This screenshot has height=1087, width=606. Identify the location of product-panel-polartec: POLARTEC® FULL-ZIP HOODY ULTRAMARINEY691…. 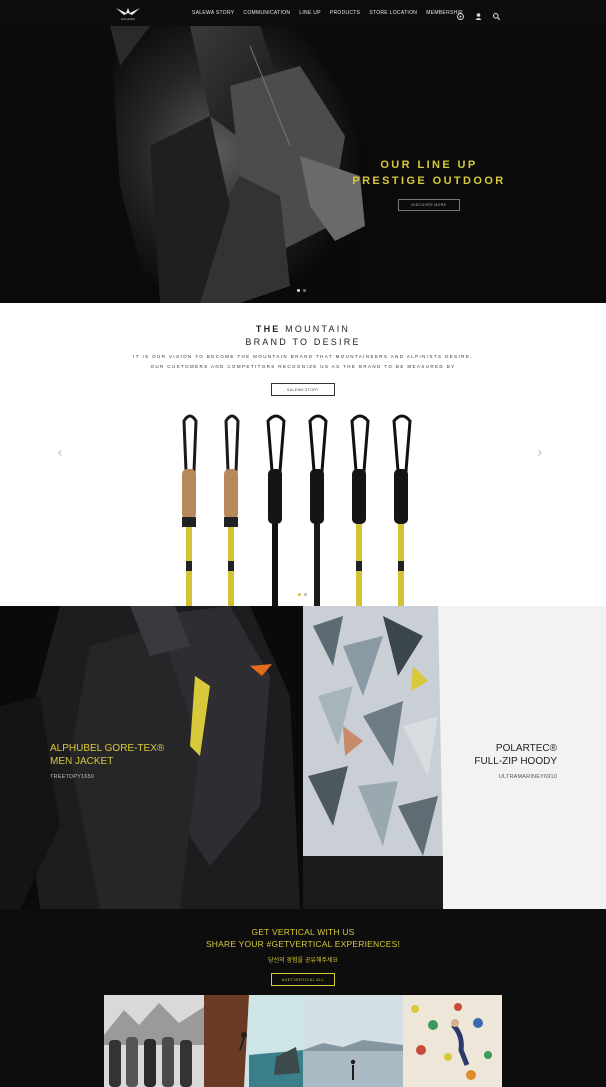
(454, 757).